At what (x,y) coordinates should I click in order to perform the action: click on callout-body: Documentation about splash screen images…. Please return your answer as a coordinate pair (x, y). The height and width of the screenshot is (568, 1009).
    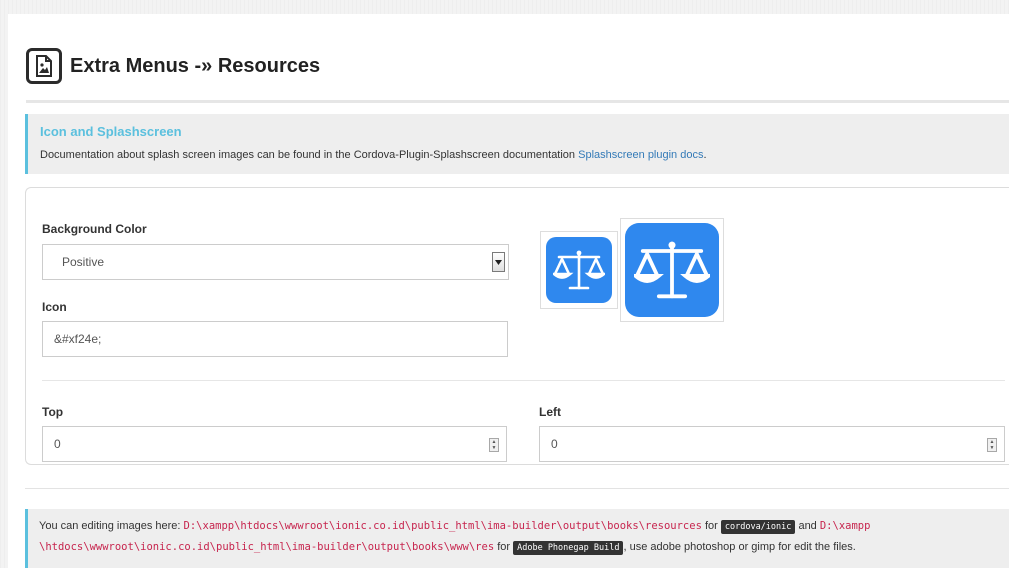
    Looking at the image, I should click on (309, 155).